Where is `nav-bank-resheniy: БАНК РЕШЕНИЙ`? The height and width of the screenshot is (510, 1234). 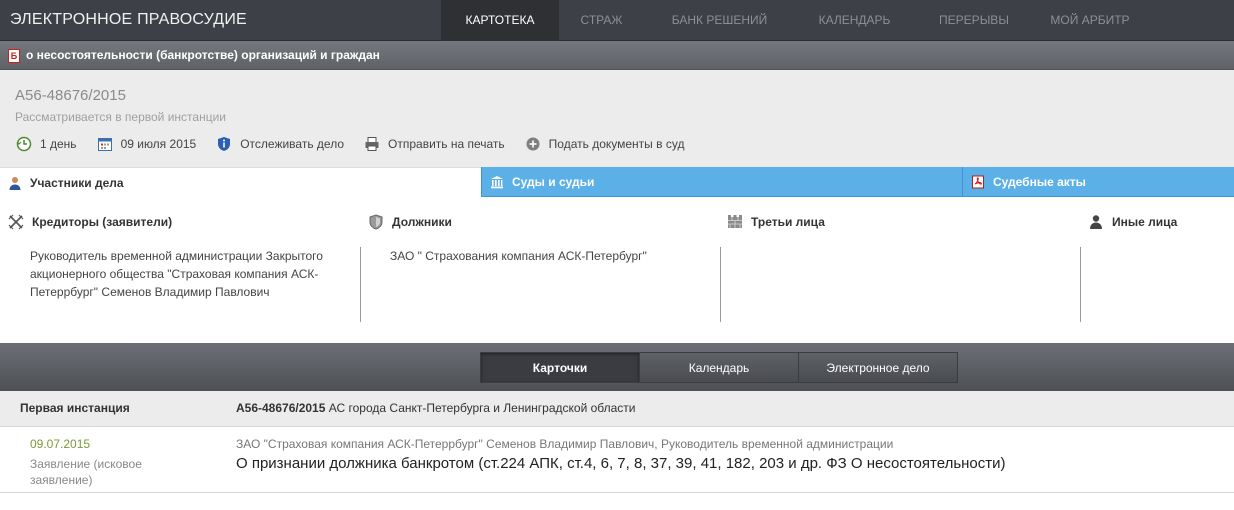
nav-bank-resheniy: БАНК РЕШЕНИЙ is located at coordinates (719, 20).